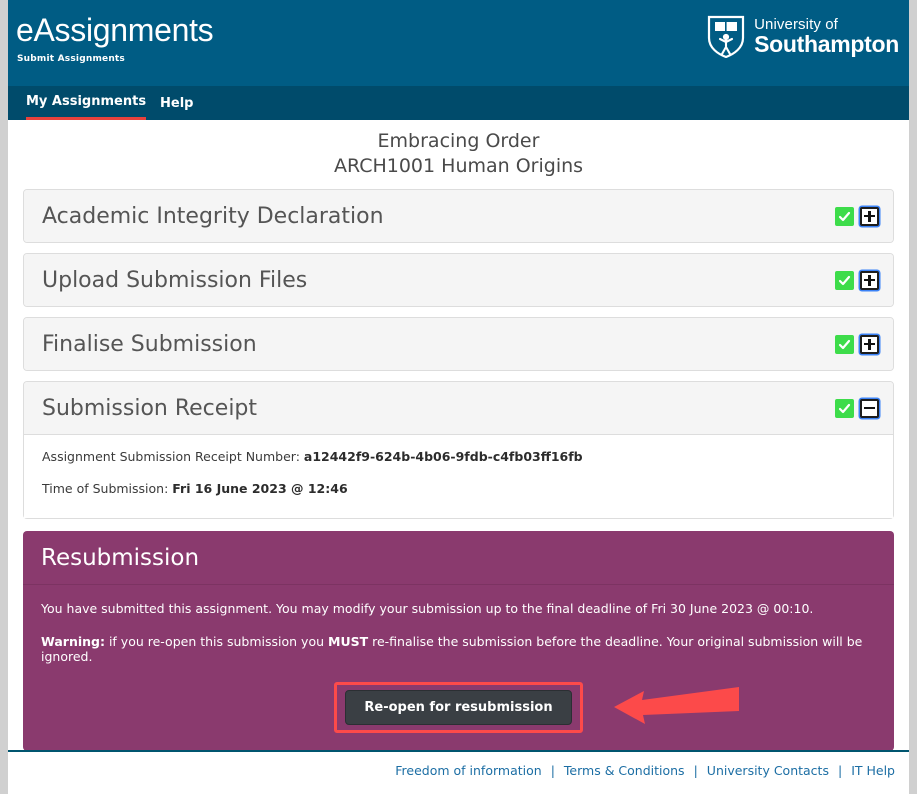  I want to click on accordion-title-submission-receipt: Submission Receipt, so click(150, 408).